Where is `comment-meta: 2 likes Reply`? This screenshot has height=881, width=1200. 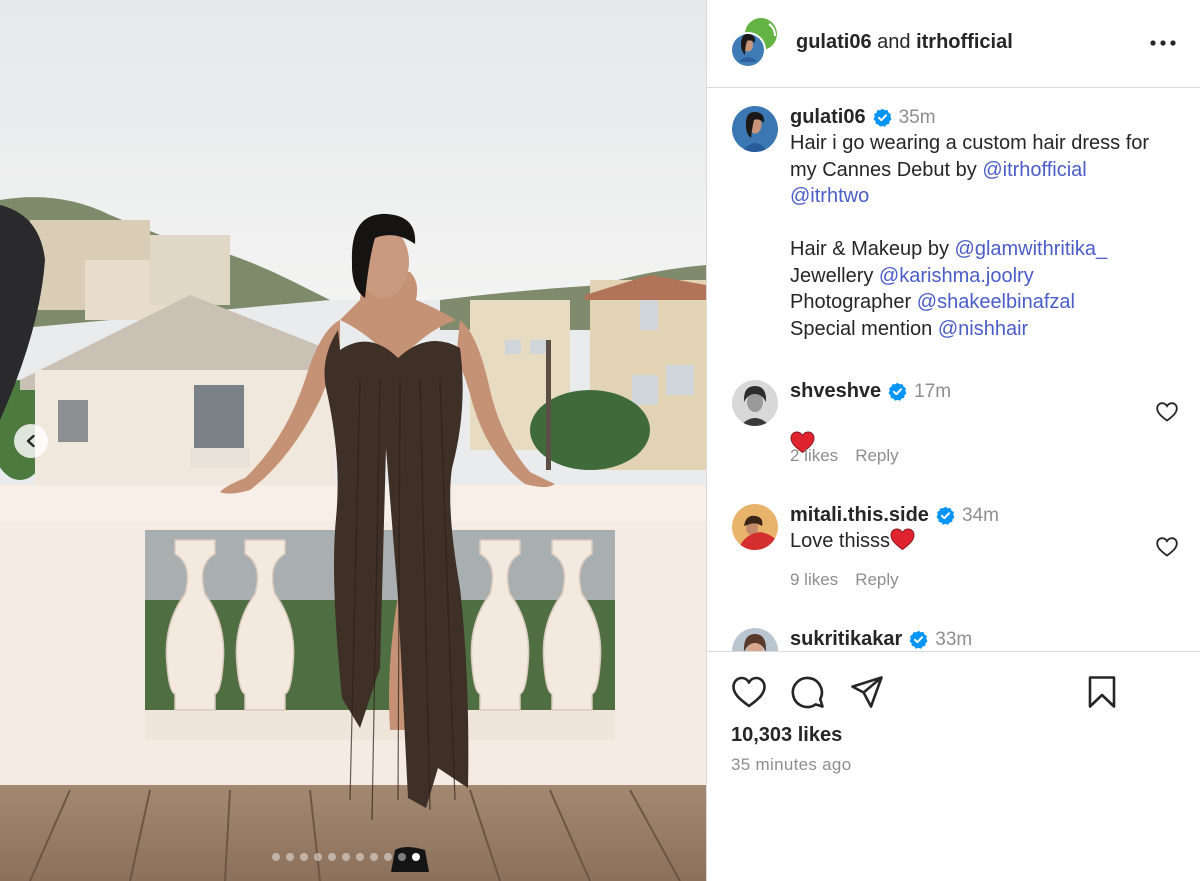 comment-meta: 2 likes Reply is located at coordinates (975, 456).